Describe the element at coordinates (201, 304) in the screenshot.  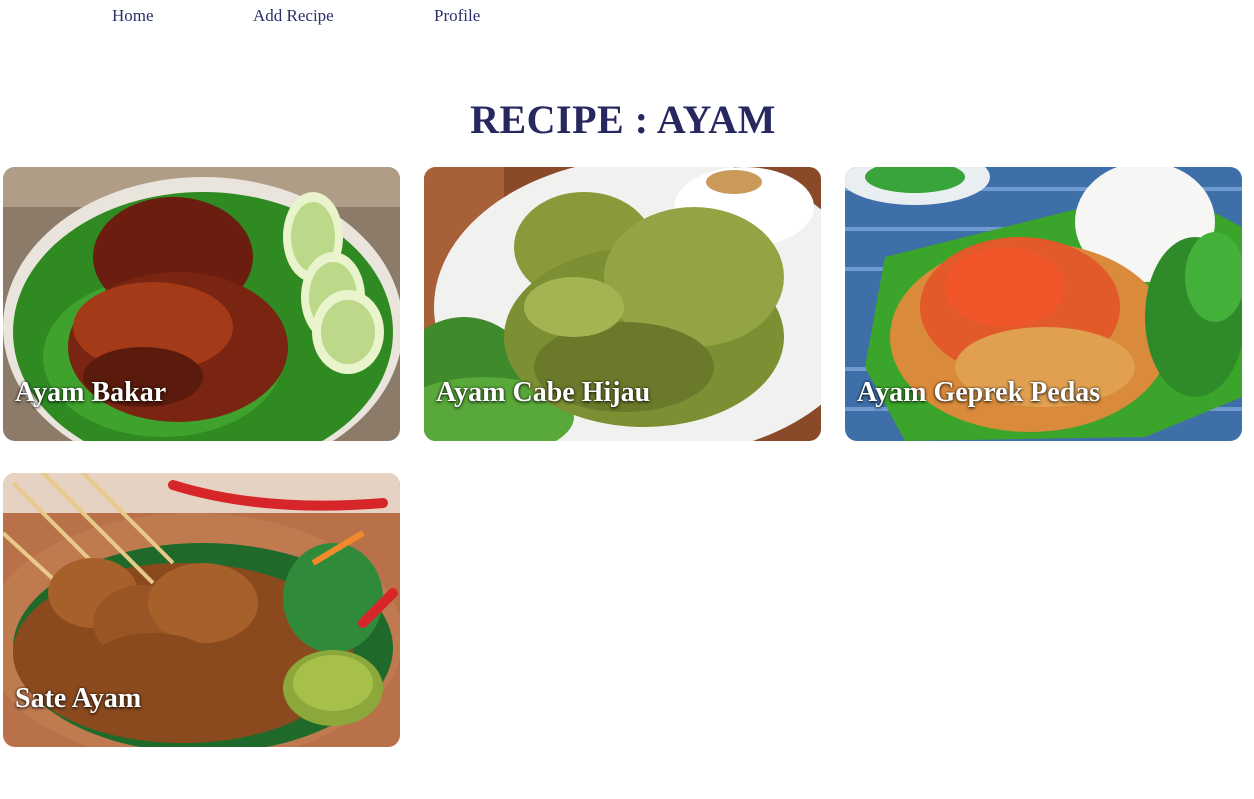
I see `recipe-card-ayam-bakar: Ayam Bakar` at that location.